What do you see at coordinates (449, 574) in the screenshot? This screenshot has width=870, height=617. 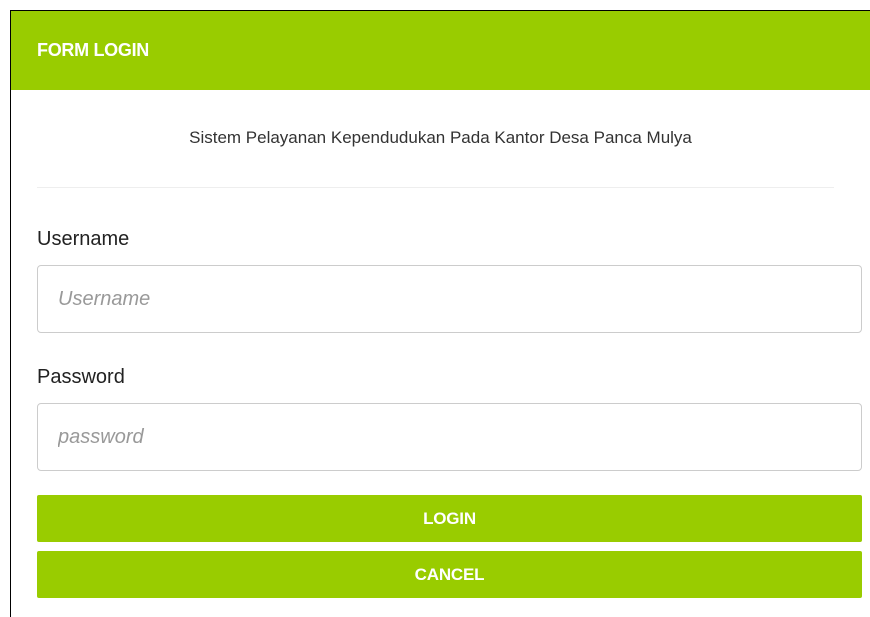 I see `cancel-button: CANCEL` at bounding box center [449, 574].